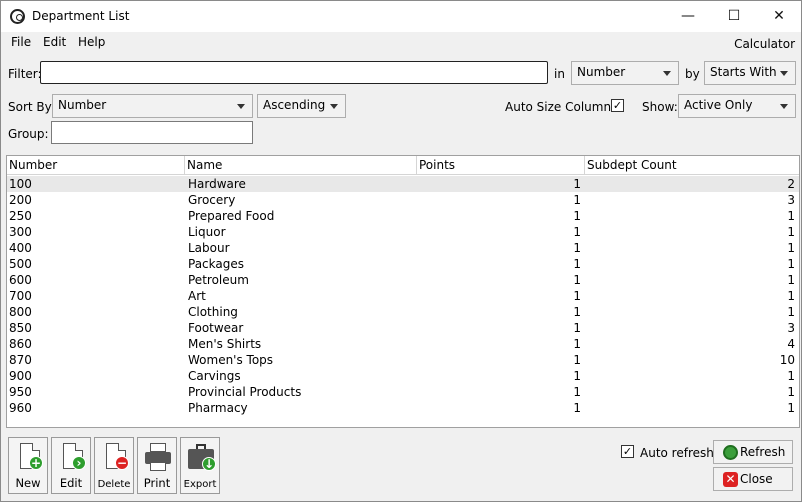 The image size is (802, 502). What do you see at coordinates (20, 200) in the screenshot?
I see `cell-number: 200` at bounding box center [20, 200].